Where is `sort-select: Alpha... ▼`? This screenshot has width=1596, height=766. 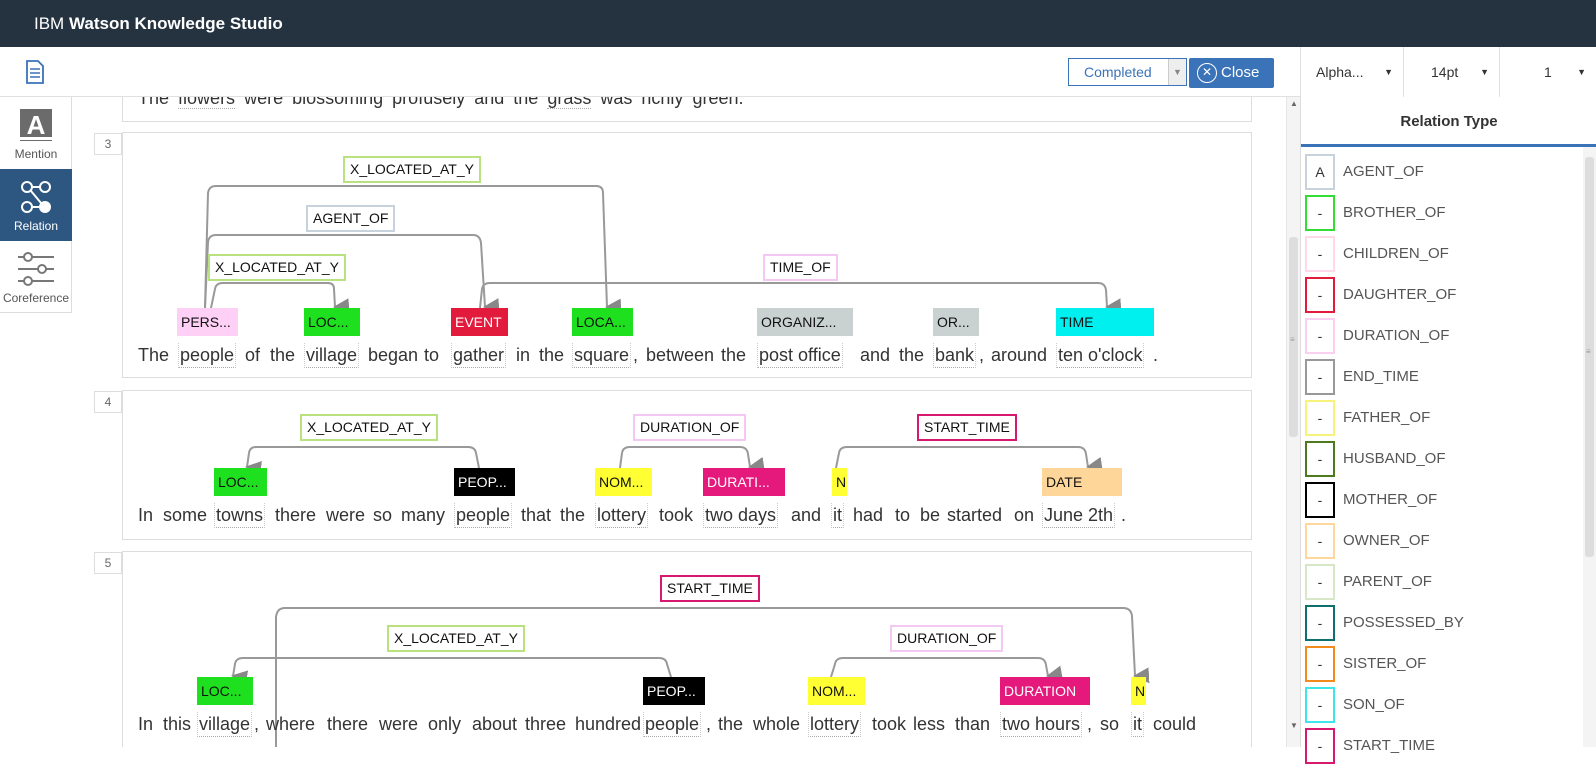 sort-select: Alpha... ▼ is located at coordinates (1351, 72).